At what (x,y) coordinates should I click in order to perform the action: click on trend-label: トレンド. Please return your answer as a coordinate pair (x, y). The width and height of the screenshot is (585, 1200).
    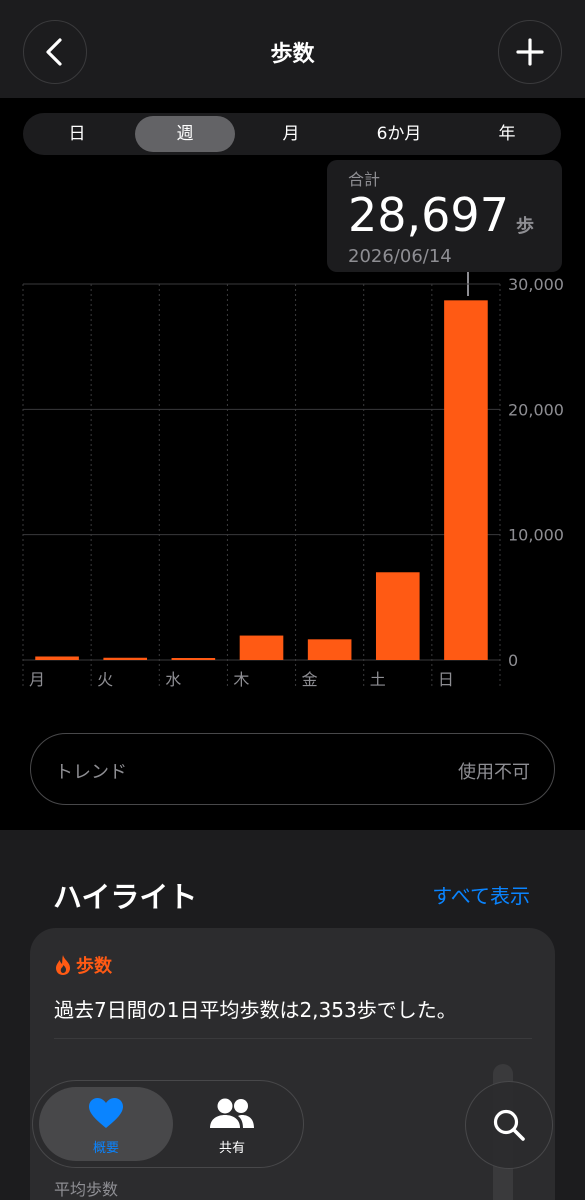
    Looking at the image, I should click on (91, 772).